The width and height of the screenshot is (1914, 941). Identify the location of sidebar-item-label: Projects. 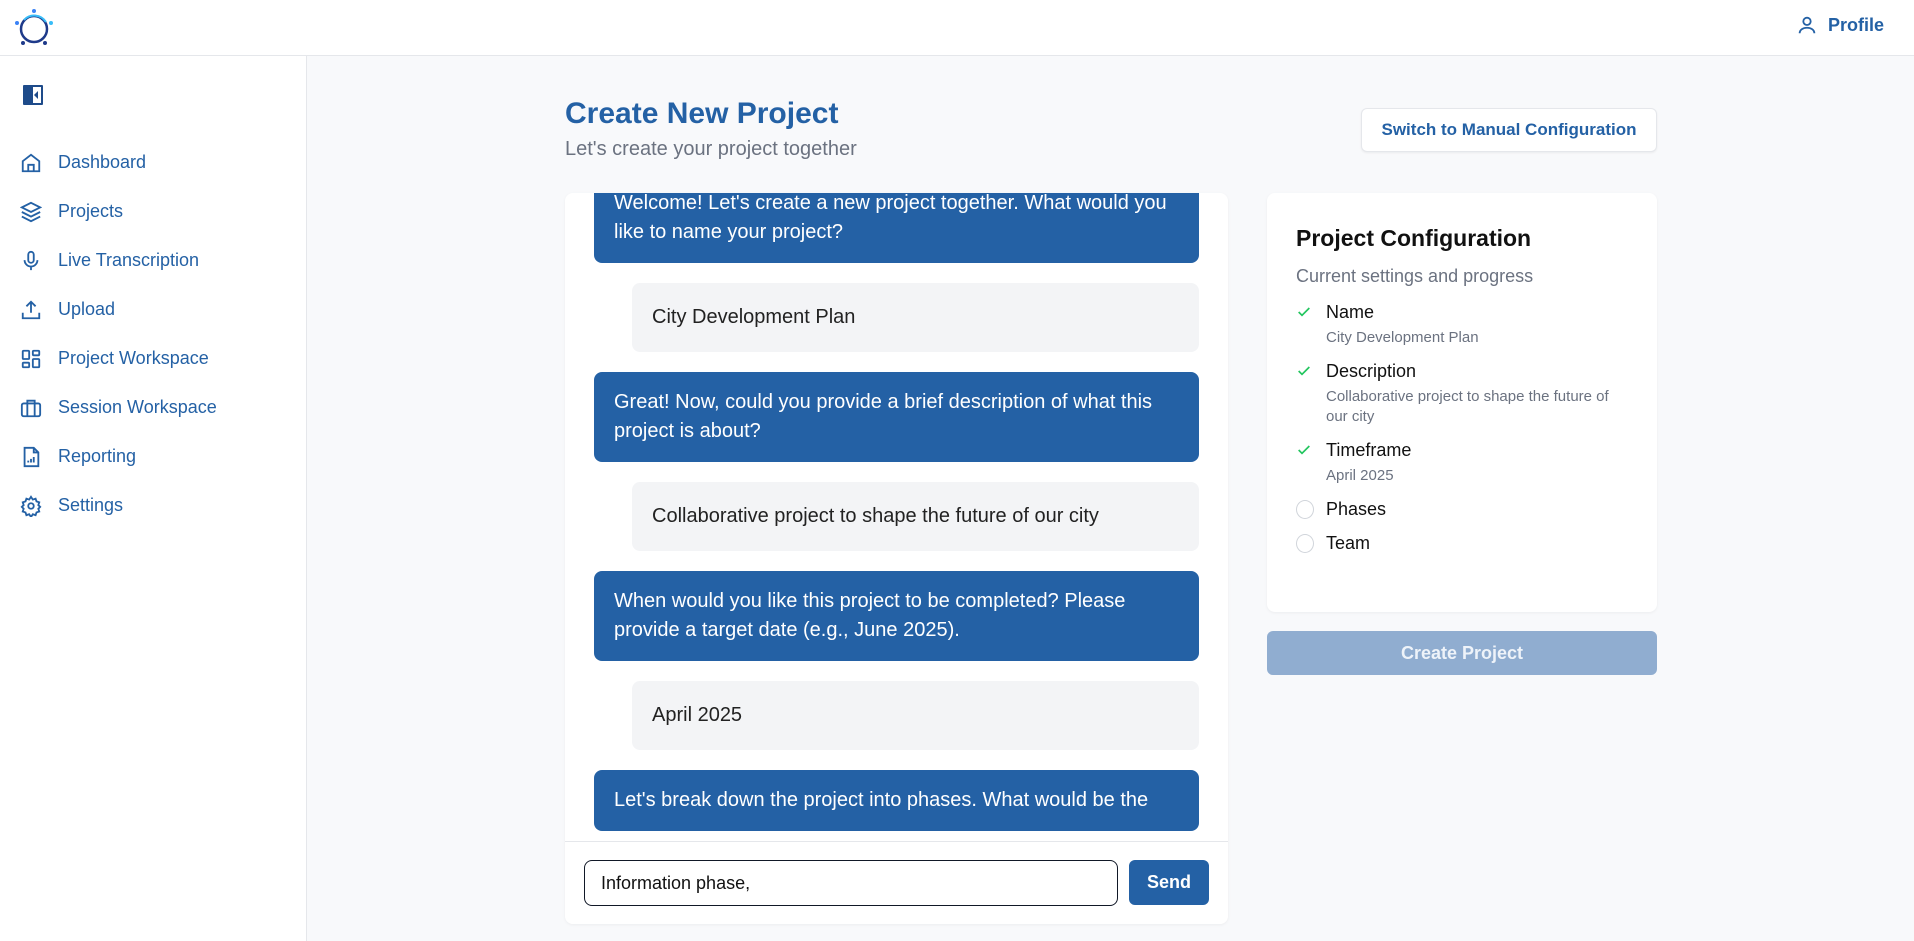
(91, 211).